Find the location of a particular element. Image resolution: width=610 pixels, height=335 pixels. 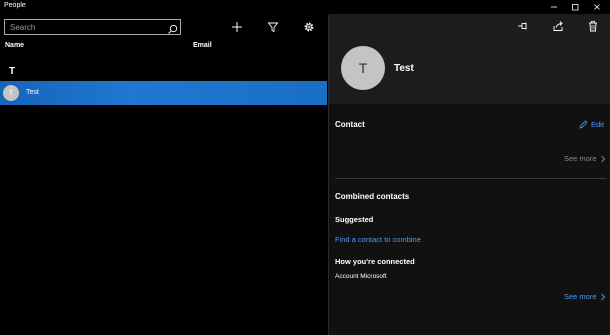

find-contact-link: Find a contact to combine is located at coordinates (378, 239).